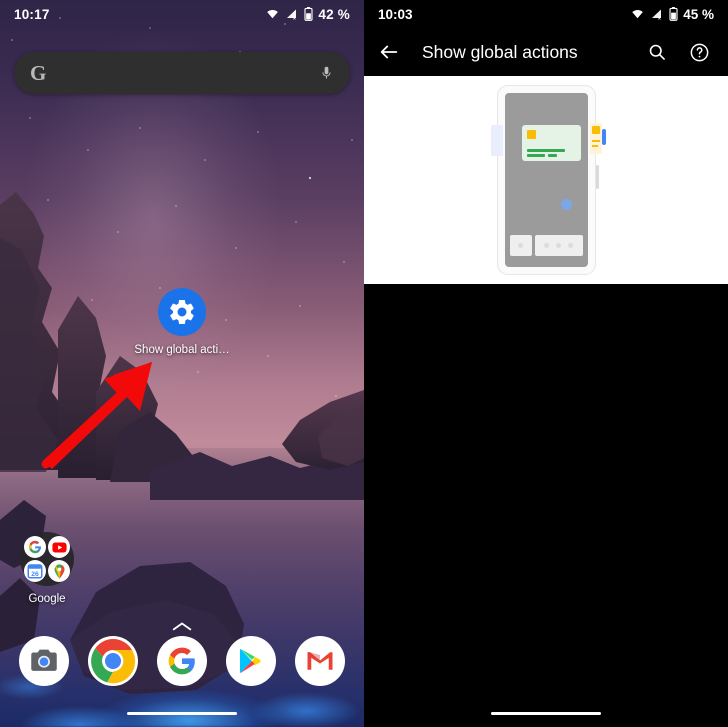  I want to click on calendar-icon: 26, so click(35, 571).